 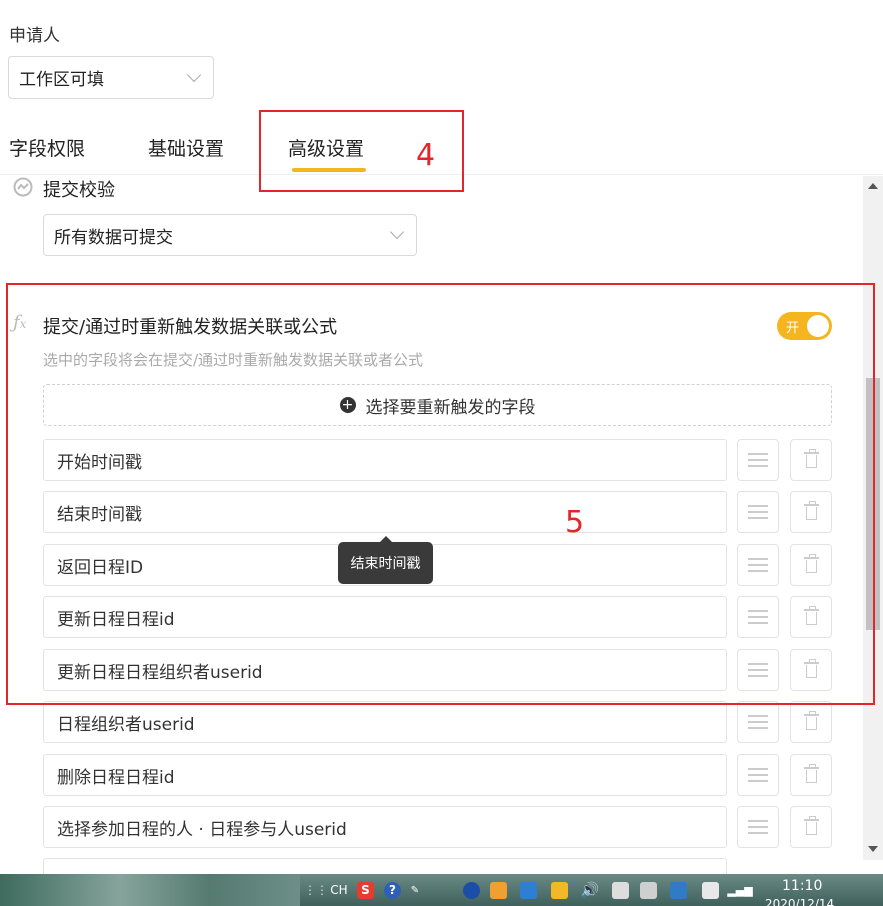 I want to click on field-item: 删除日程日程id, so click(x=385, y=775).